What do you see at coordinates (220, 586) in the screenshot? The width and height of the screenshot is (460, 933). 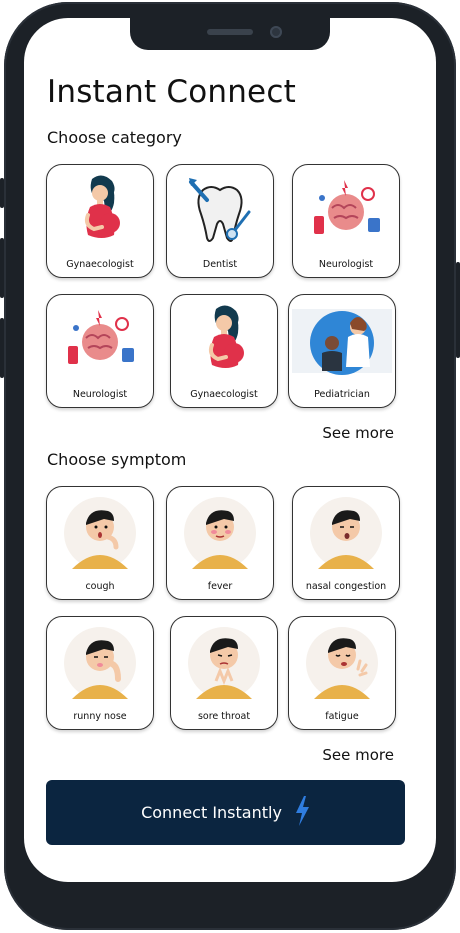 I see `symptom-label: fever` at bounding box center [220, 586].